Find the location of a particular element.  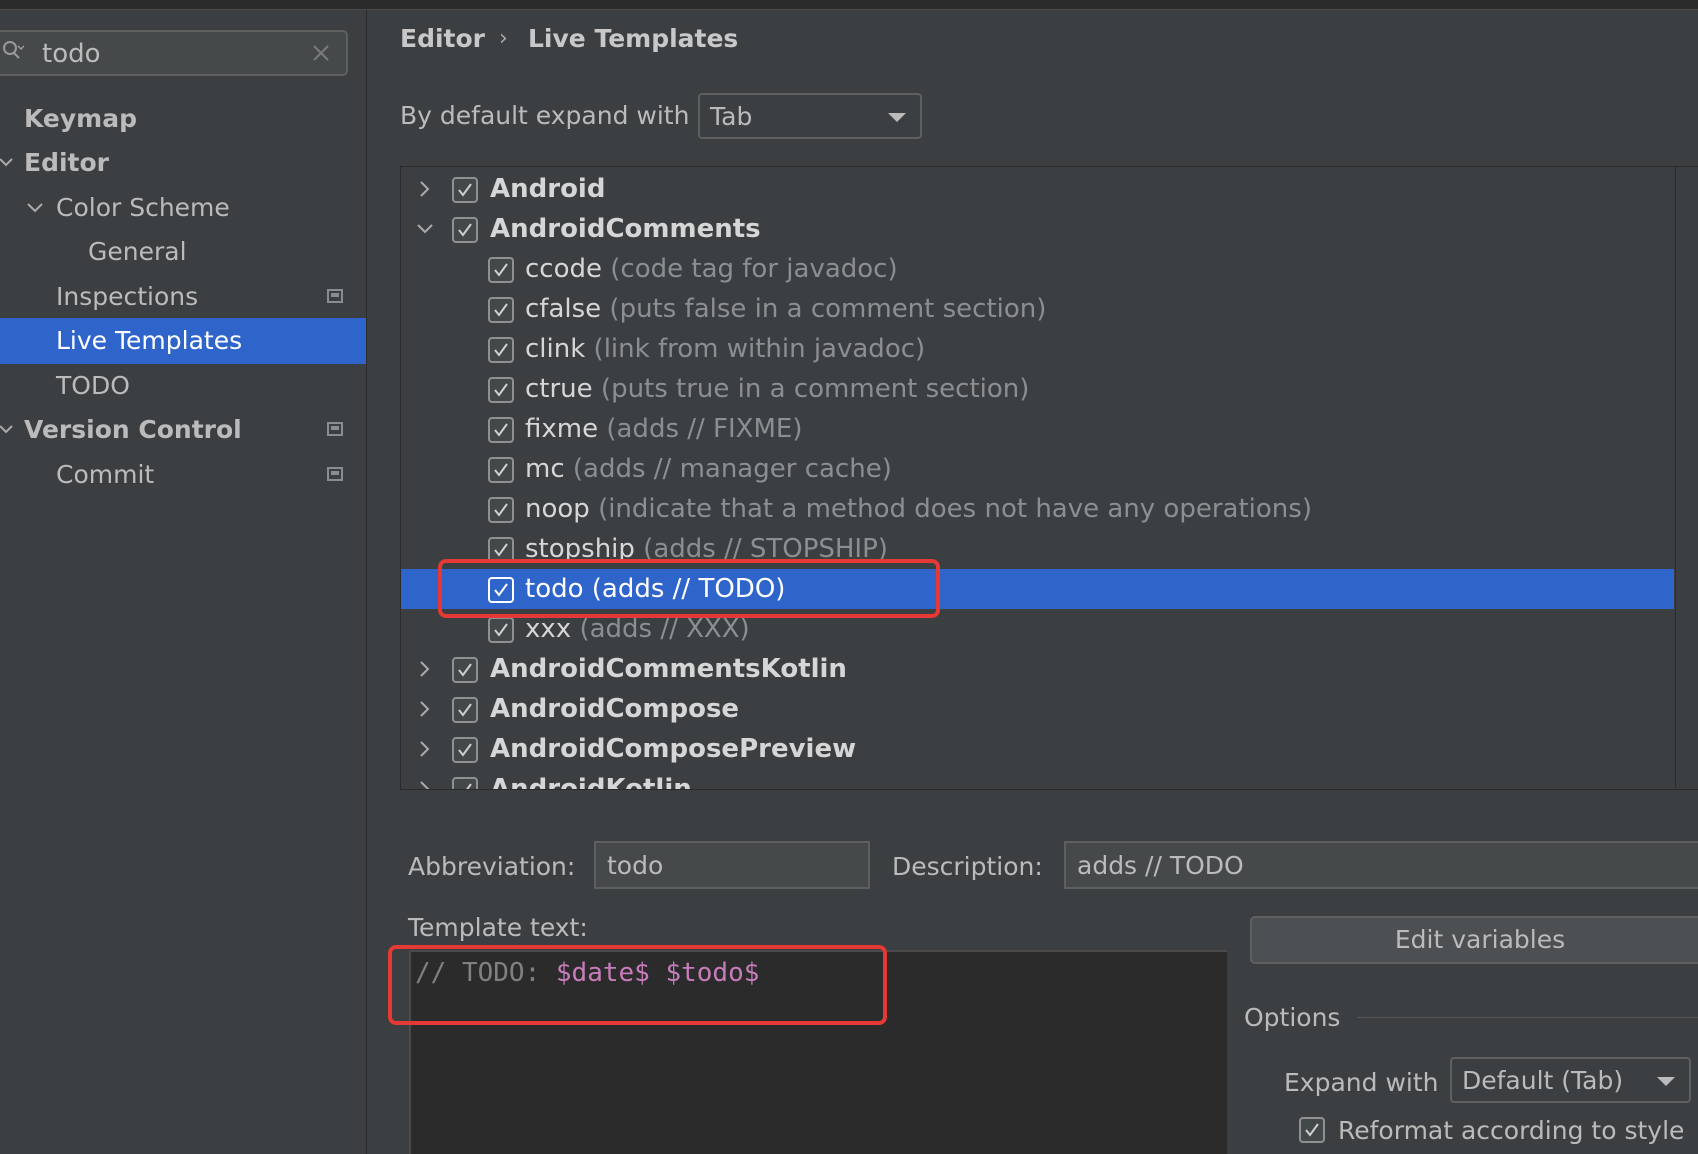

template-description: (adds // FIXME) is located at coordinates (704, 429).